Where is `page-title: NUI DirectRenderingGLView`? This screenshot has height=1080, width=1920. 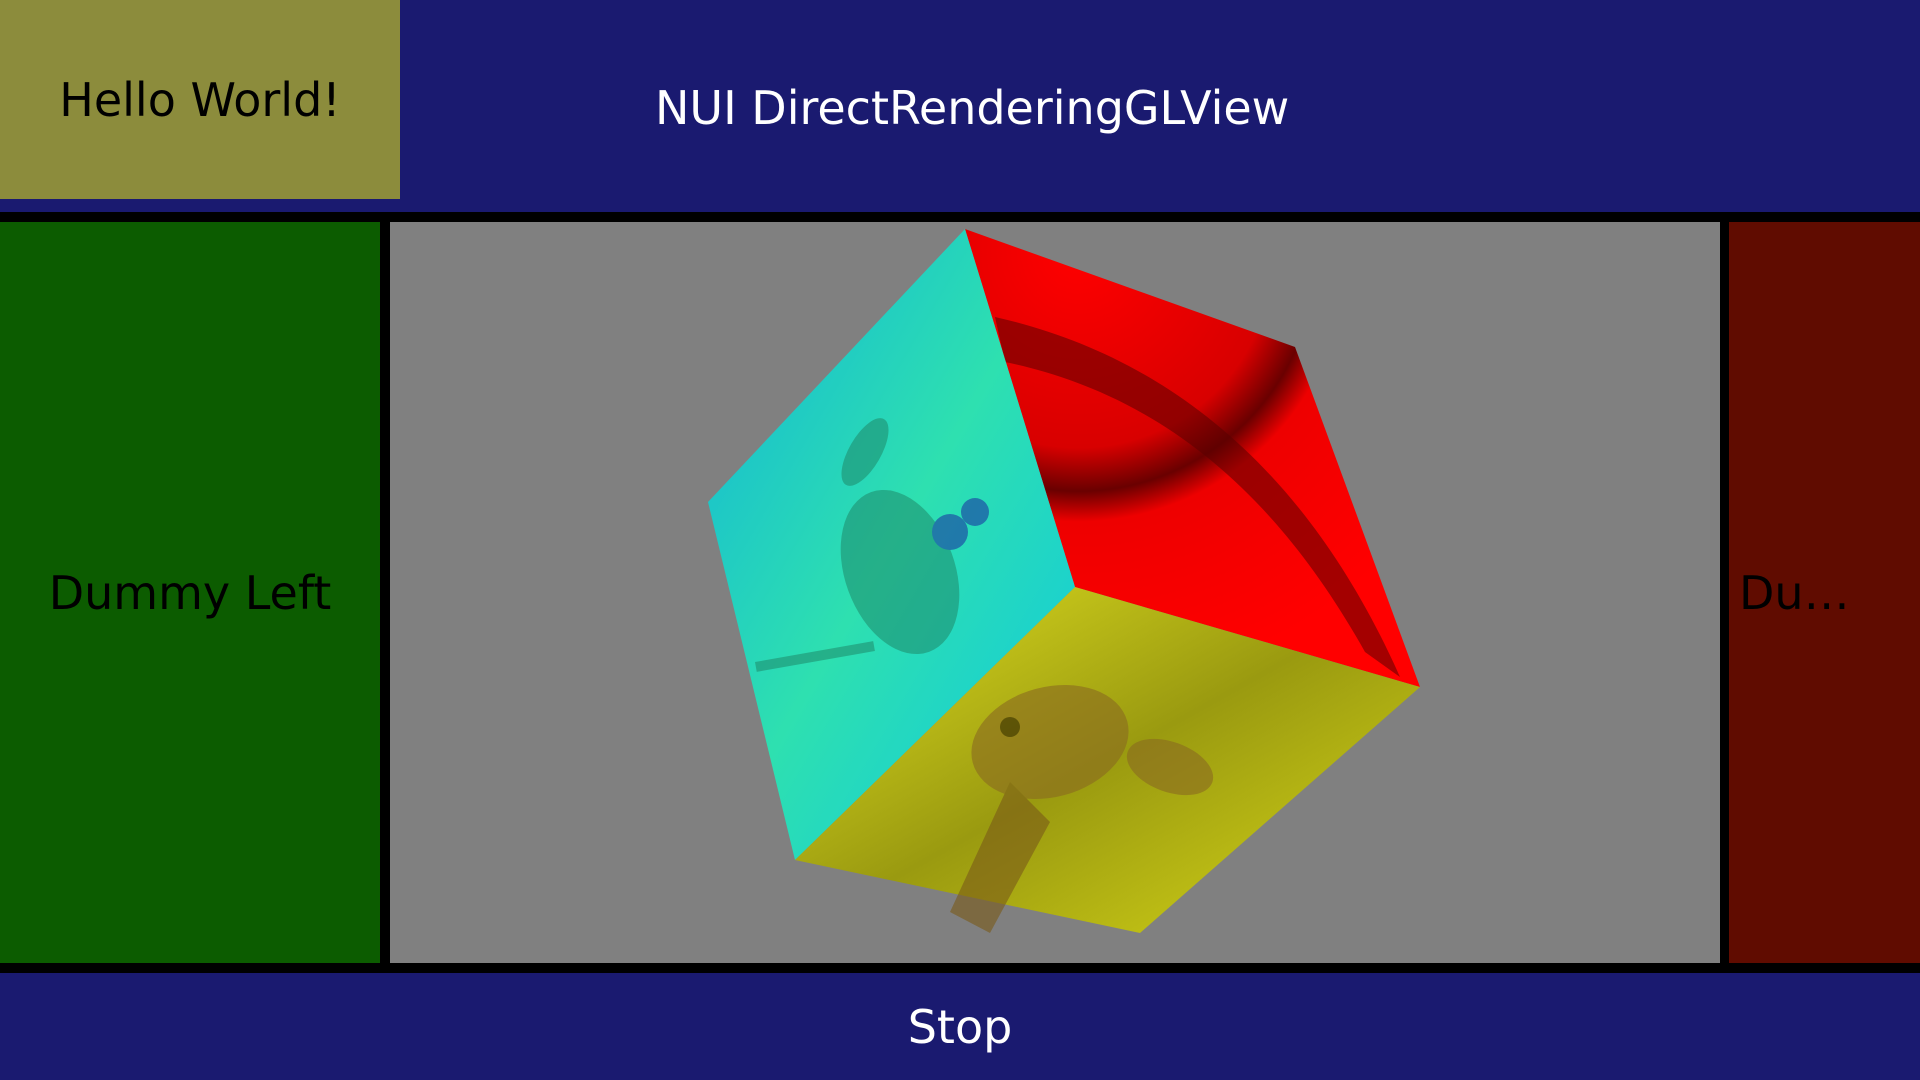
page-title: NUI DirectRenderingGLView is located at coordinates (972, 108).